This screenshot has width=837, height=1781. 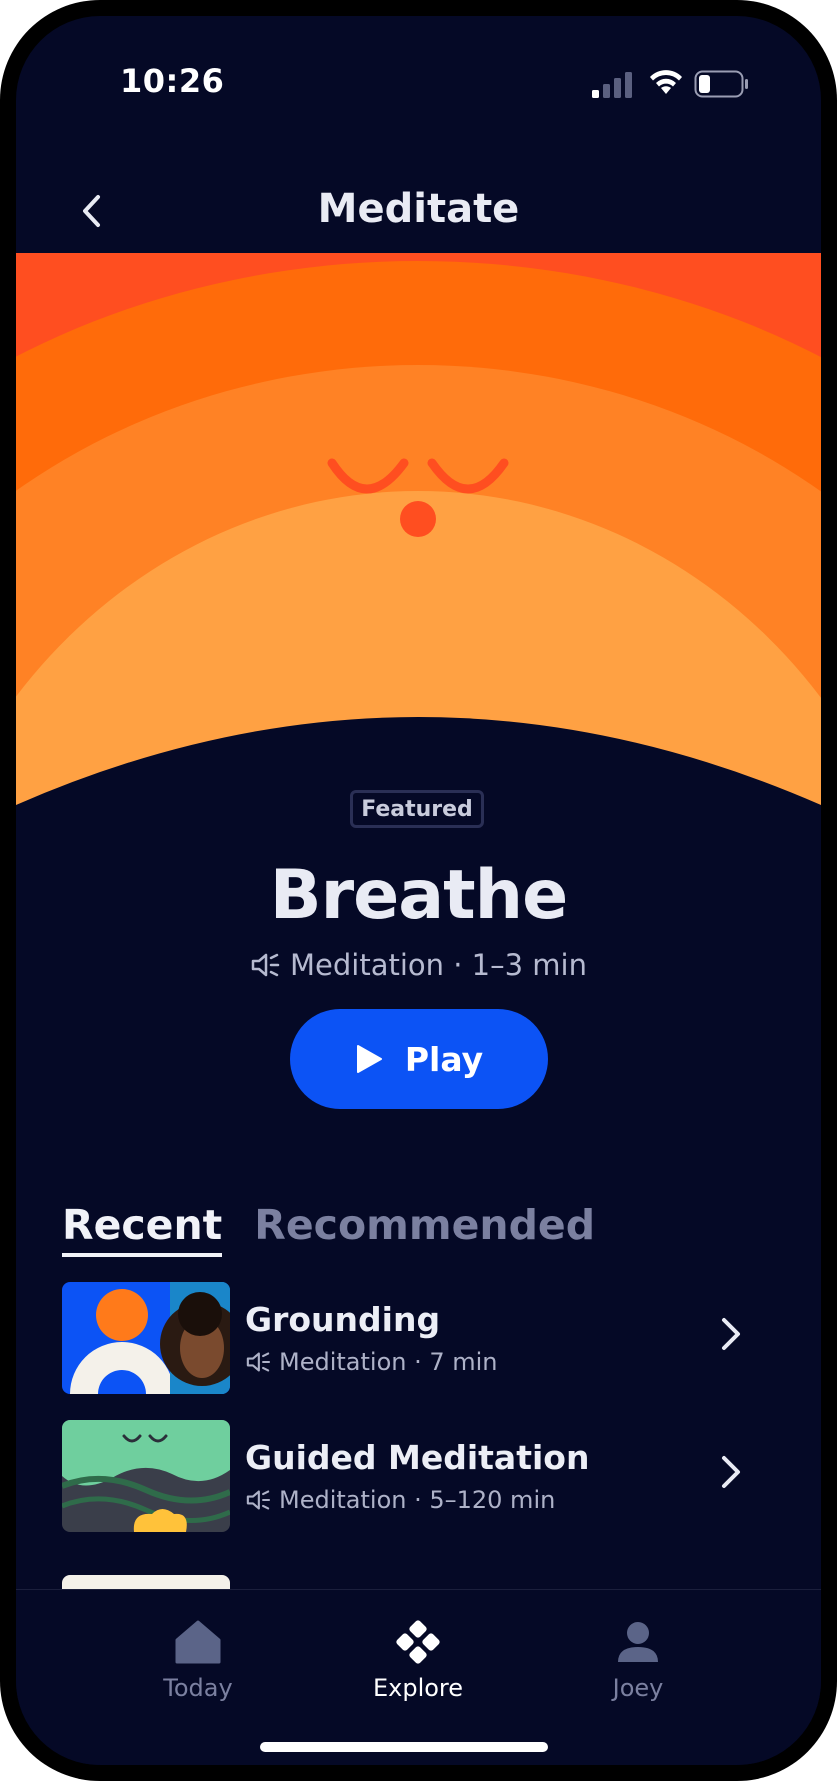 I want to click on featured-title: Breathe, so click(x=418, y=895).